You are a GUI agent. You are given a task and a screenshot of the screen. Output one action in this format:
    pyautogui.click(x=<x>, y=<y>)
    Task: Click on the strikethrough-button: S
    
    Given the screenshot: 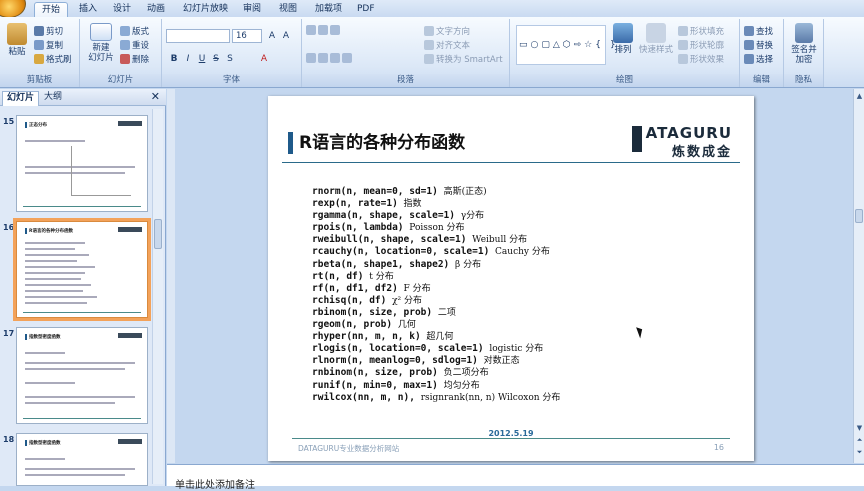 What is the action you would take?
    pyautogui.click(x=216, y=59)
    